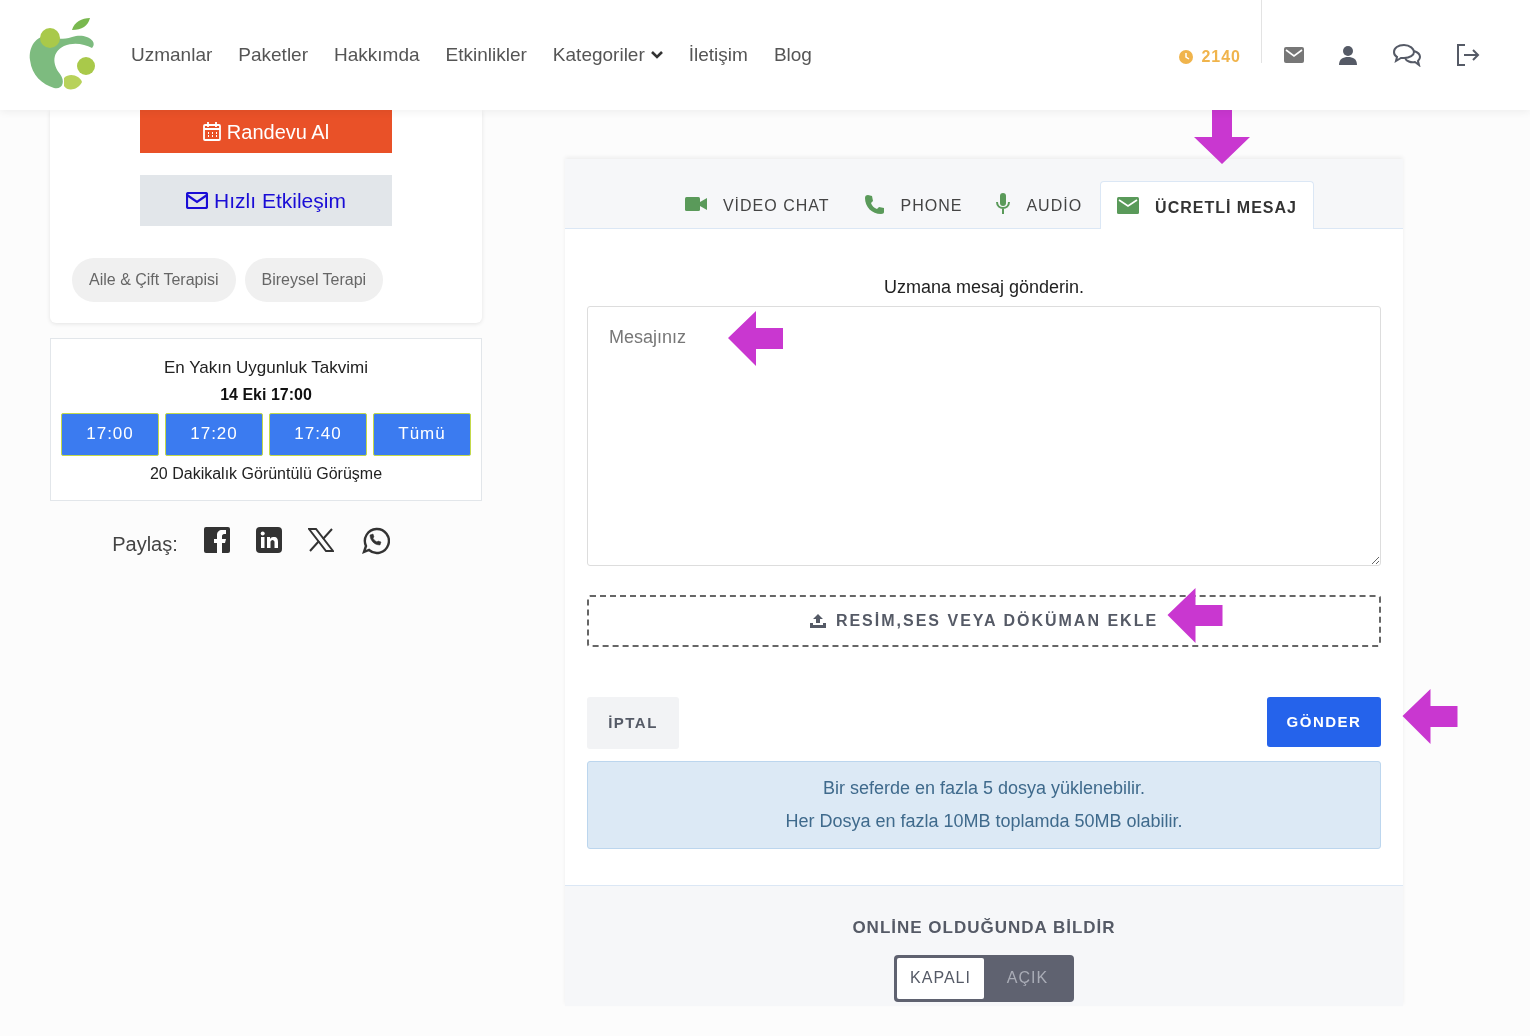 Image resolution: width=1530 pixels, height=1036 pixels. I want to click on time-slot-button: 17:20, so click(214, 434).